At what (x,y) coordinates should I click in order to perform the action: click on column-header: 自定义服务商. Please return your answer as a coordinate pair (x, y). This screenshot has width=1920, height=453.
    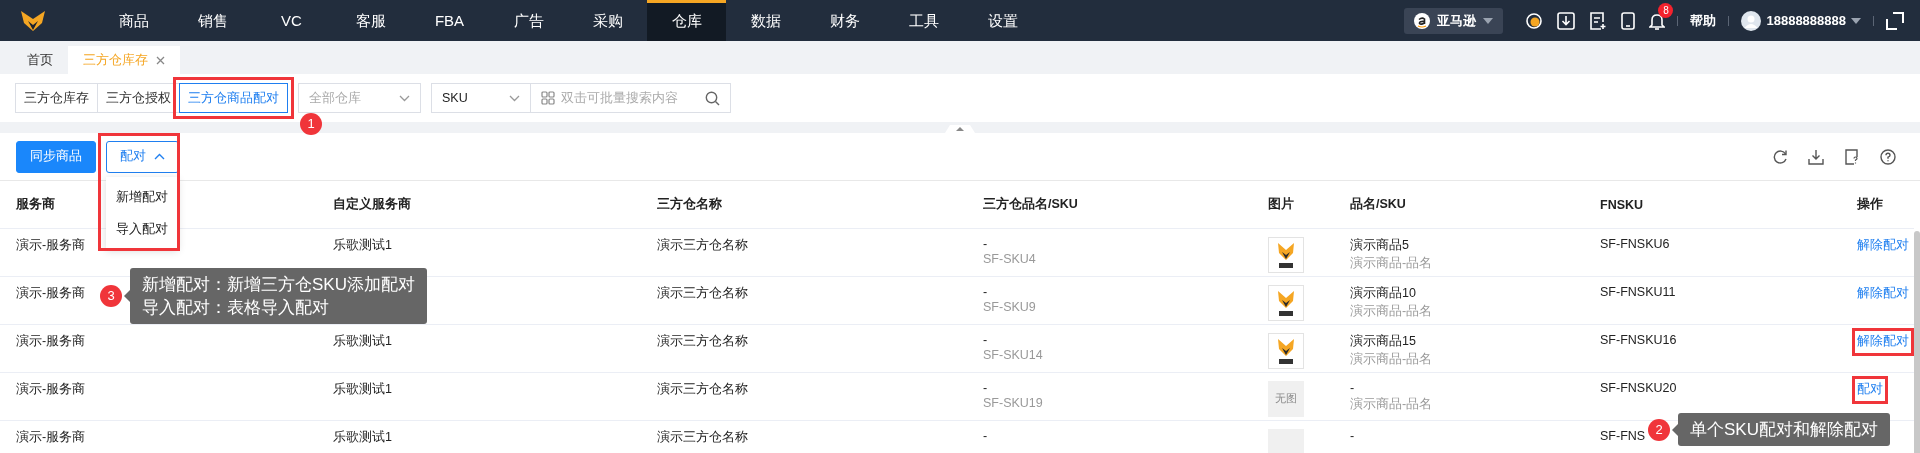
    Looking at the image, I should click on (372, 204).